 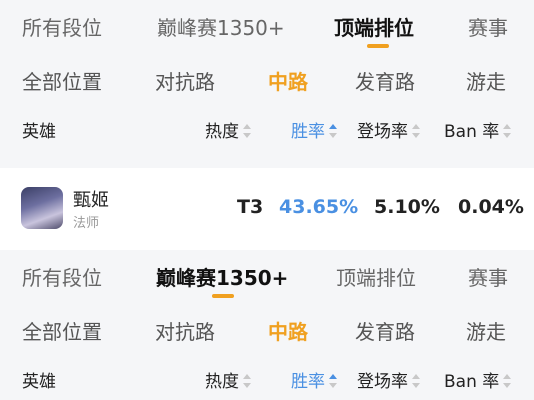 I want to click on hero-pickrate: 5.10%, so click(x=407, y=207).